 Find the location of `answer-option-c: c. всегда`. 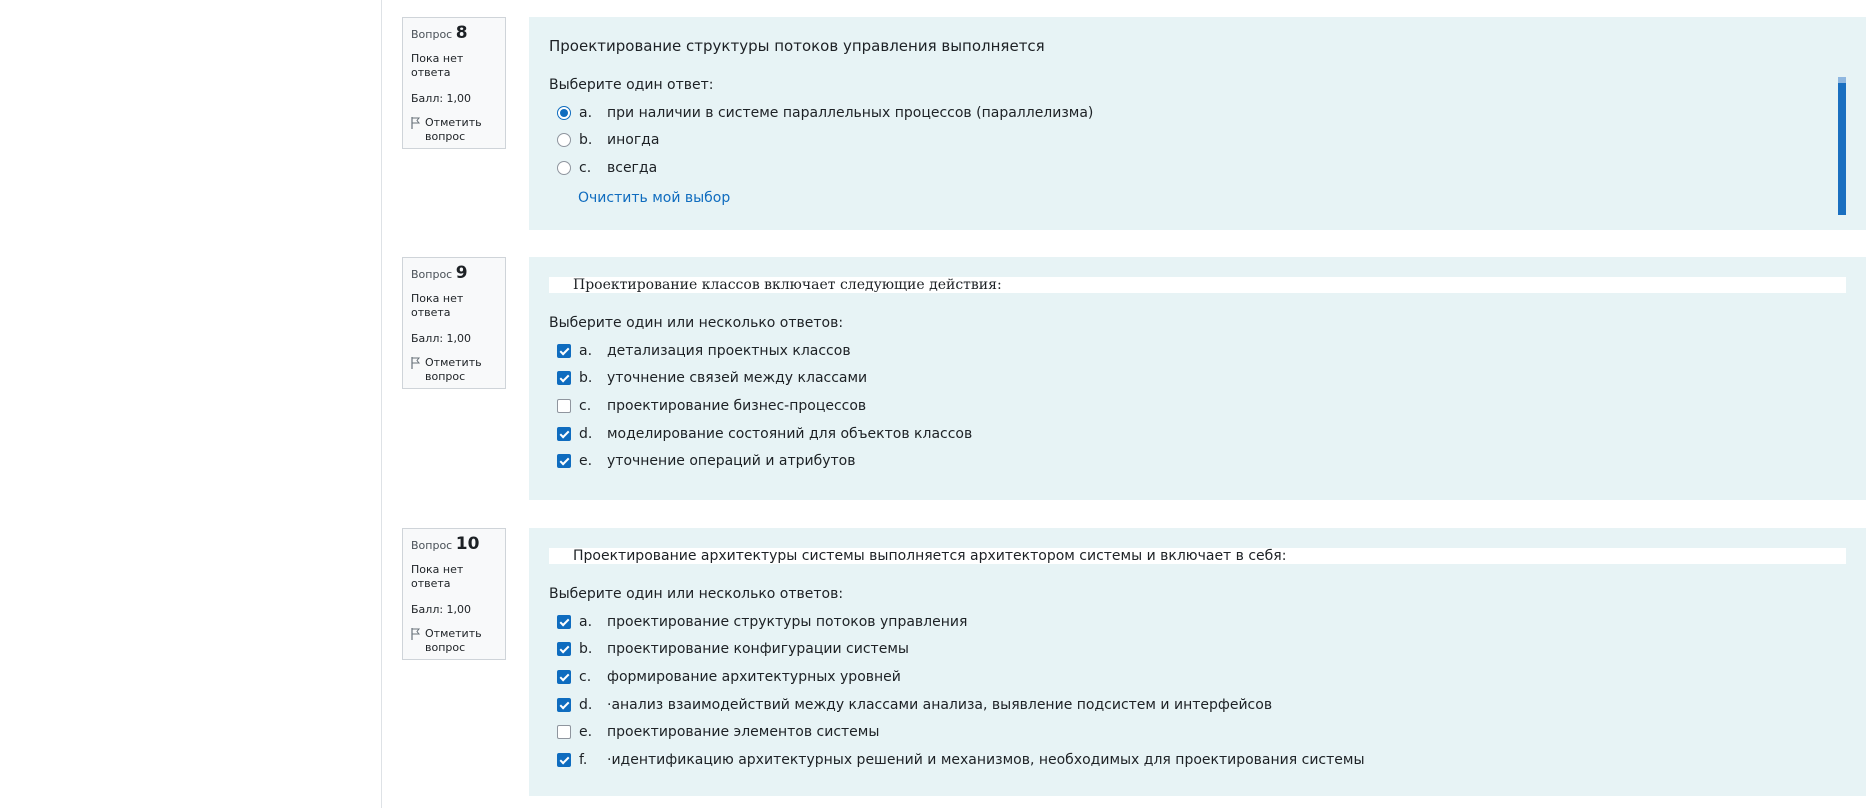

answer-option-c: c. всегда is located at coordinates (1197, 168).